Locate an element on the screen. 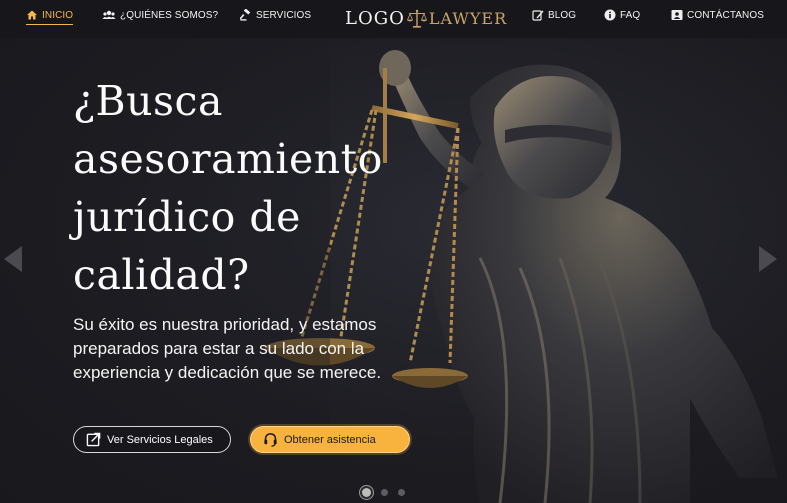 The image size is (787, 503). contact-card-icon is located at coordinates (677, 15).